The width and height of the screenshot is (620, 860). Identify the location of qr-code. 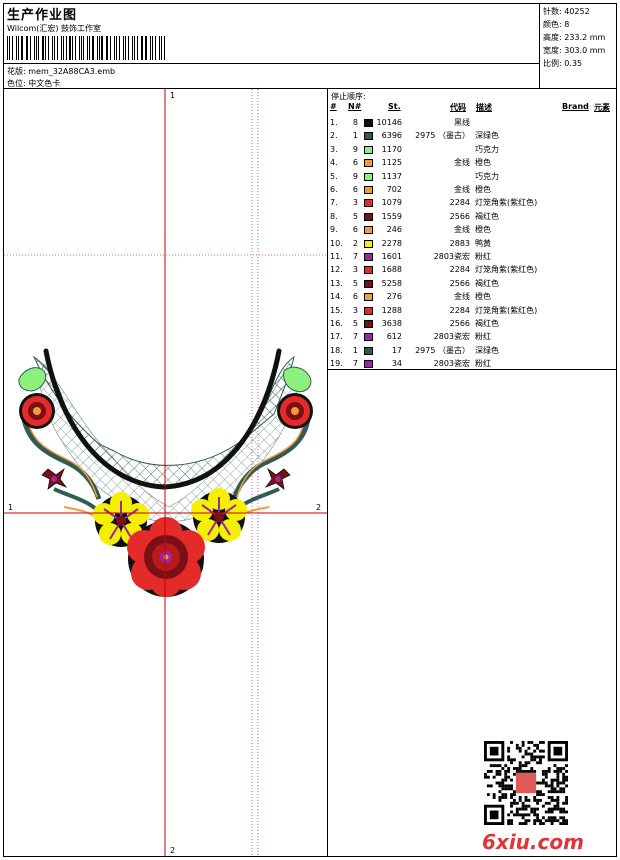
(526, 783).